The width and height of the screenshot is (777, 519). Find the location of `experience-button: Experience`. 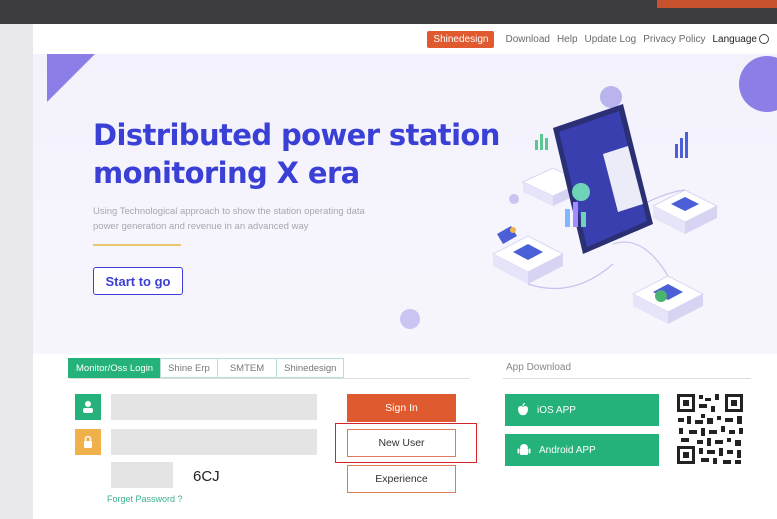

experience-button: Experience is located at coordinates (401, 479).